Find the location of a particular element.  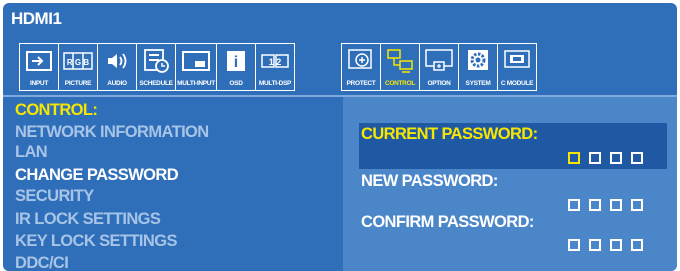

menu-item-ir-lock-settings: IR LOCK SETTINGS is located at coordinates (88, 219).